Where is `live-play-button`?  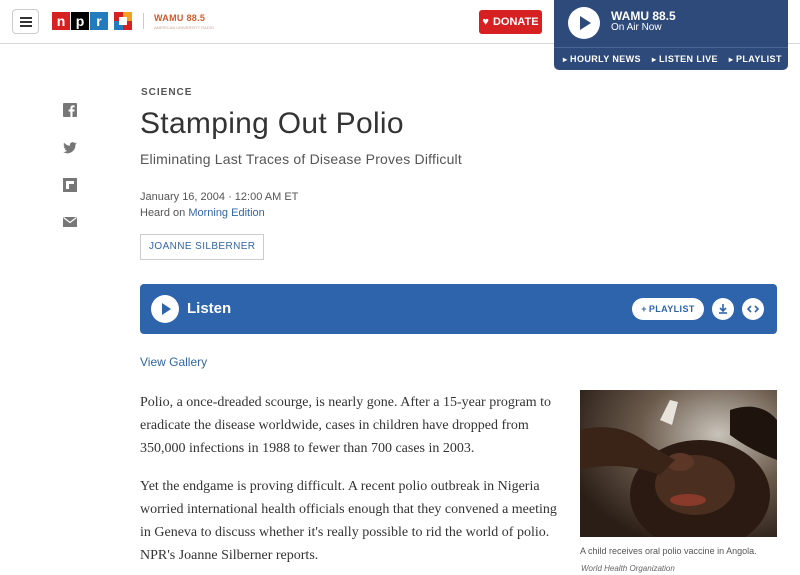 live-play-button is located at coordinates (584, 23).